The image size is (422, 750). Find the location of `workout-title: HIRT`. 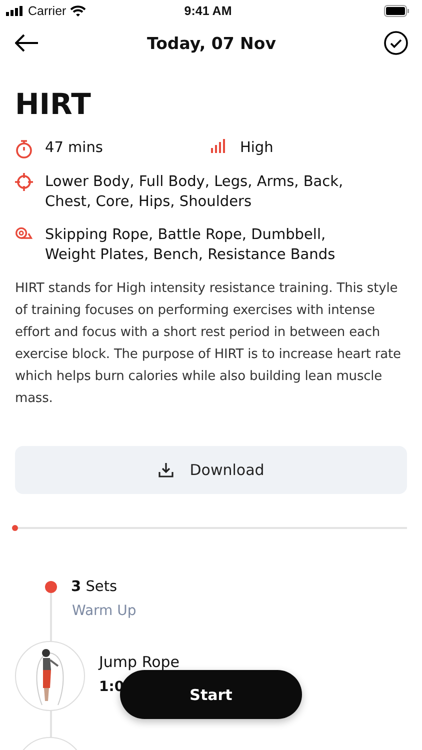

workout-title: HIRT is located at coordinates (53, 104).